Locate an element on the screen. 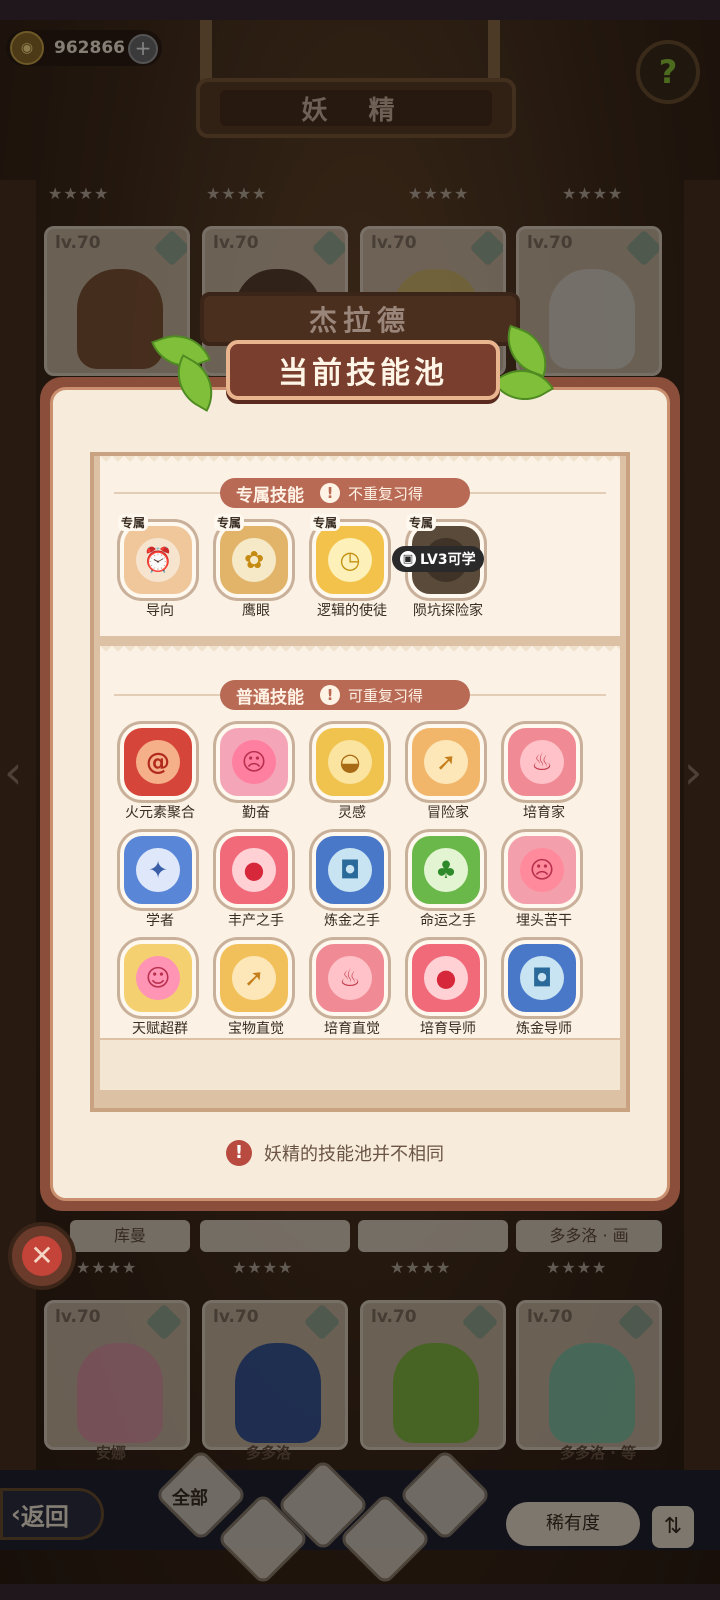  exclusive-section-title: 专属技能 is located at coordinates (270, 495).